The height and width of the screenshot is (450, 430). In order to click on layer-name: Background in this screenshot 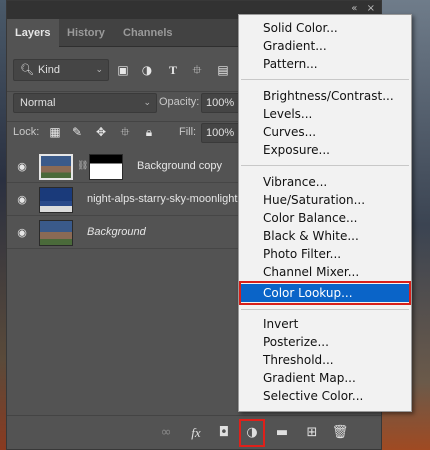, I will do `click(116, 232)`.